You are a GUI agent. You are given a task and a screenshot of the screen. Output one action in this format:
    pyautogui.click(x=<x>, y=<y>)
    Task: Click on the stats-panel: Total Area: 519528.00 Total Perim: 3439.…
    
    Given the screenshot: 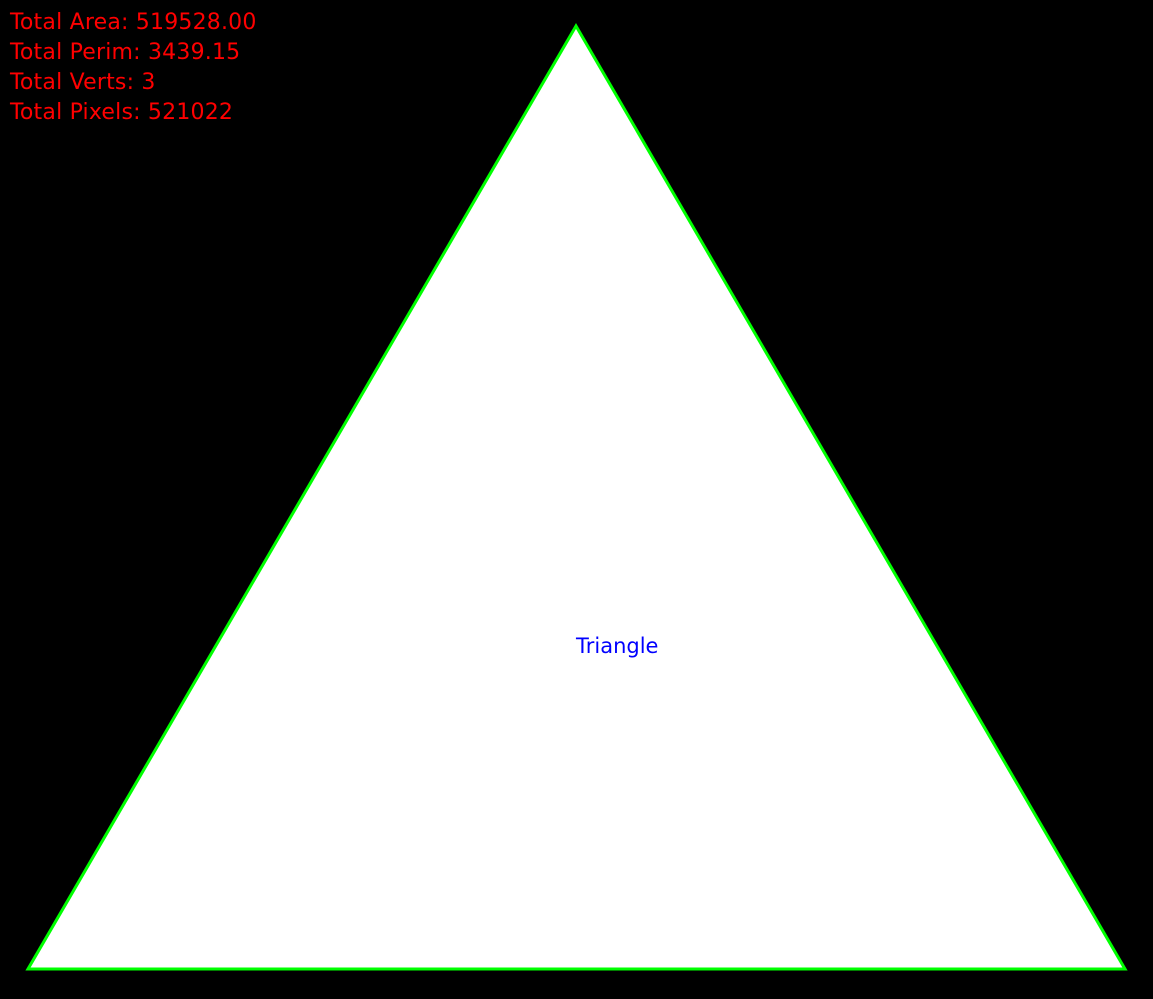 What is the action you would take?
    pyautogui.click(x=133, y=68)
    